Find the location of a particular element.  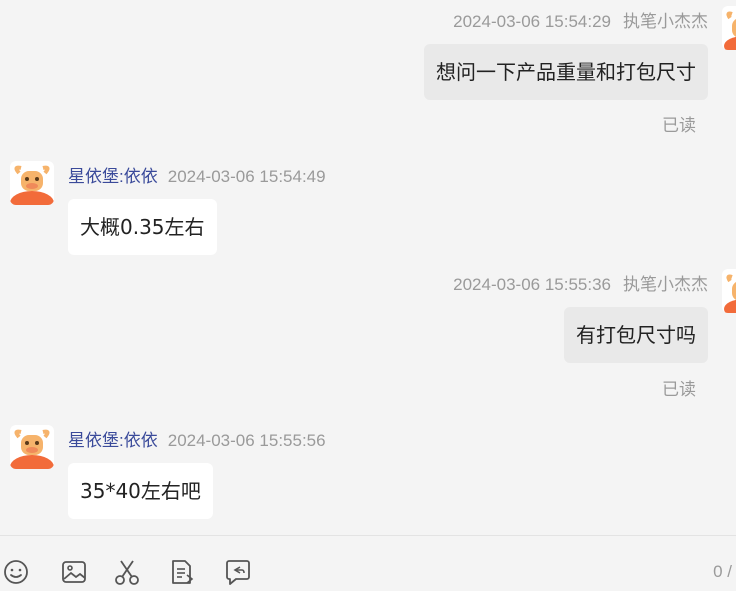

message-meta: 星依堡:依依 2024-03-06 15:55:56 is located at coordinates (197, 438).